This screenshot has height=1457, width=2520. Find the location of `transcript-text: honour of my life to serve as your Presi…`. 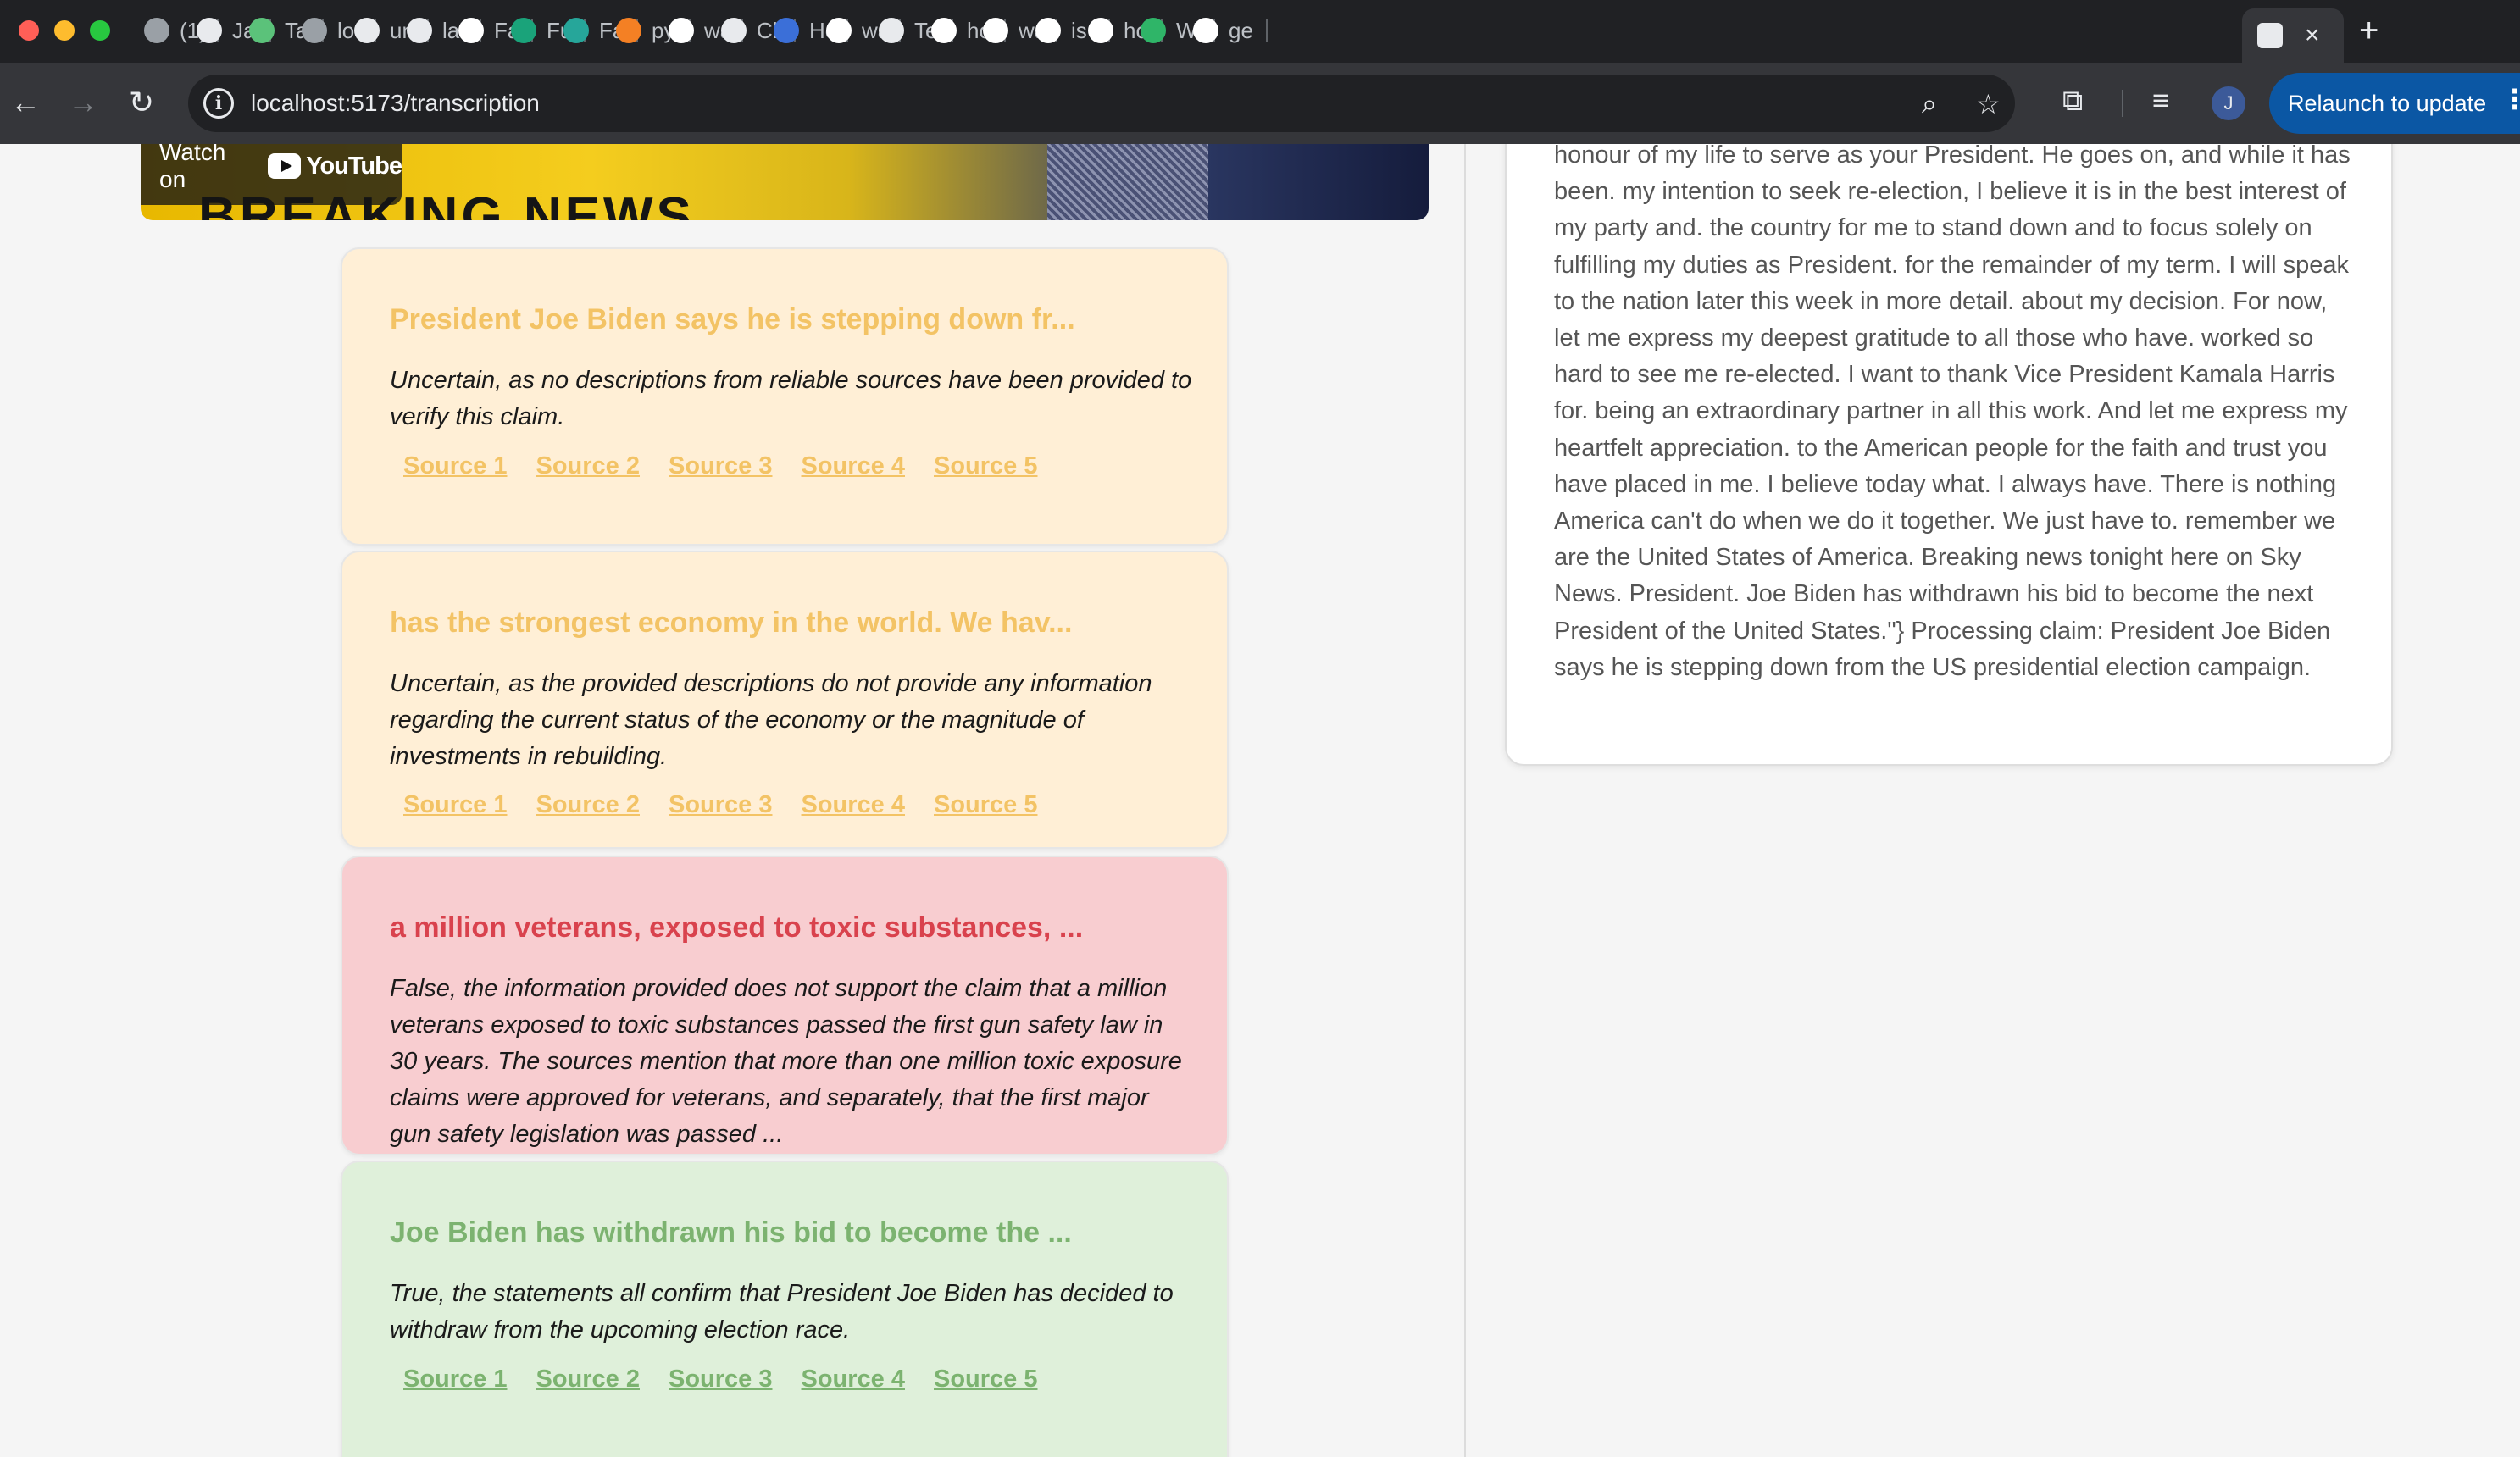

transcript-text: honour of my life to serve as your Presi… is located at coordinates (1952, 412).